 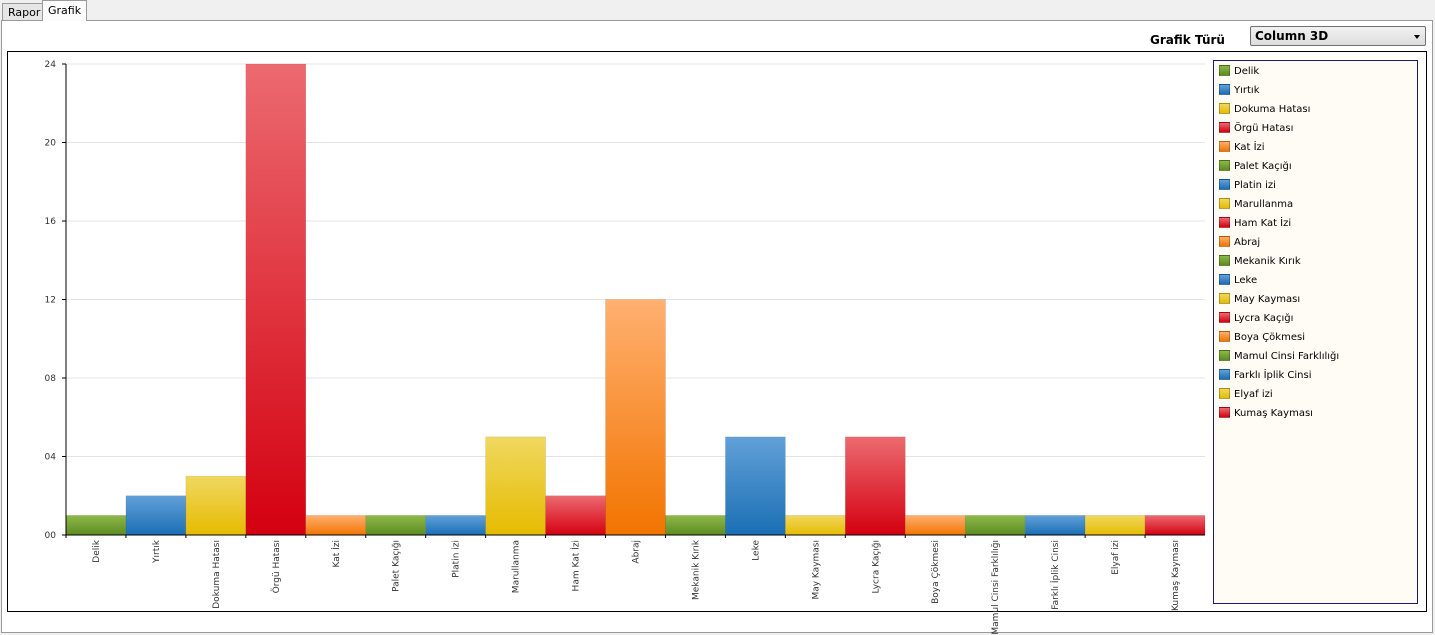 I want to click on legend-label: May Kayması, so click(x=1267, y=299).